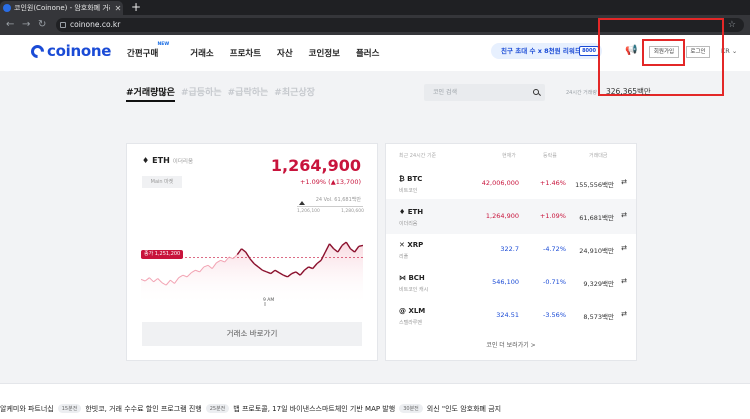  Describe the element at coordinates (400, 25) in the screenshot. I see `address-bar: coinone.co.kr ☆` at that location.